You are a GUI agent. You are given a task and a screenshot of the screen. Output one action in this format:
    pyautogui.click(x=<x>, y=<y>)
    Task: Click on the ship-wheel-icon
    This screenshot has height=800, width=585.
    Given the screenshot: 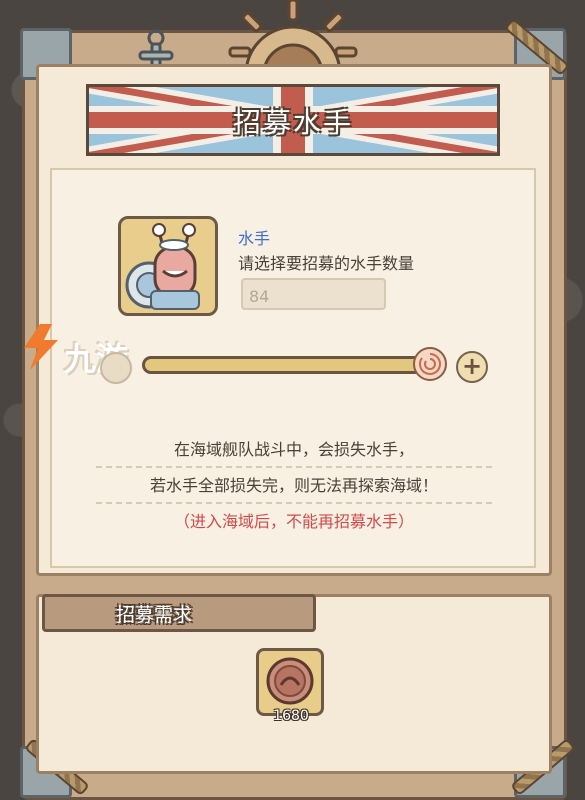 What is the action you would take?
    pyautogui.click(x=293, y=37)
    